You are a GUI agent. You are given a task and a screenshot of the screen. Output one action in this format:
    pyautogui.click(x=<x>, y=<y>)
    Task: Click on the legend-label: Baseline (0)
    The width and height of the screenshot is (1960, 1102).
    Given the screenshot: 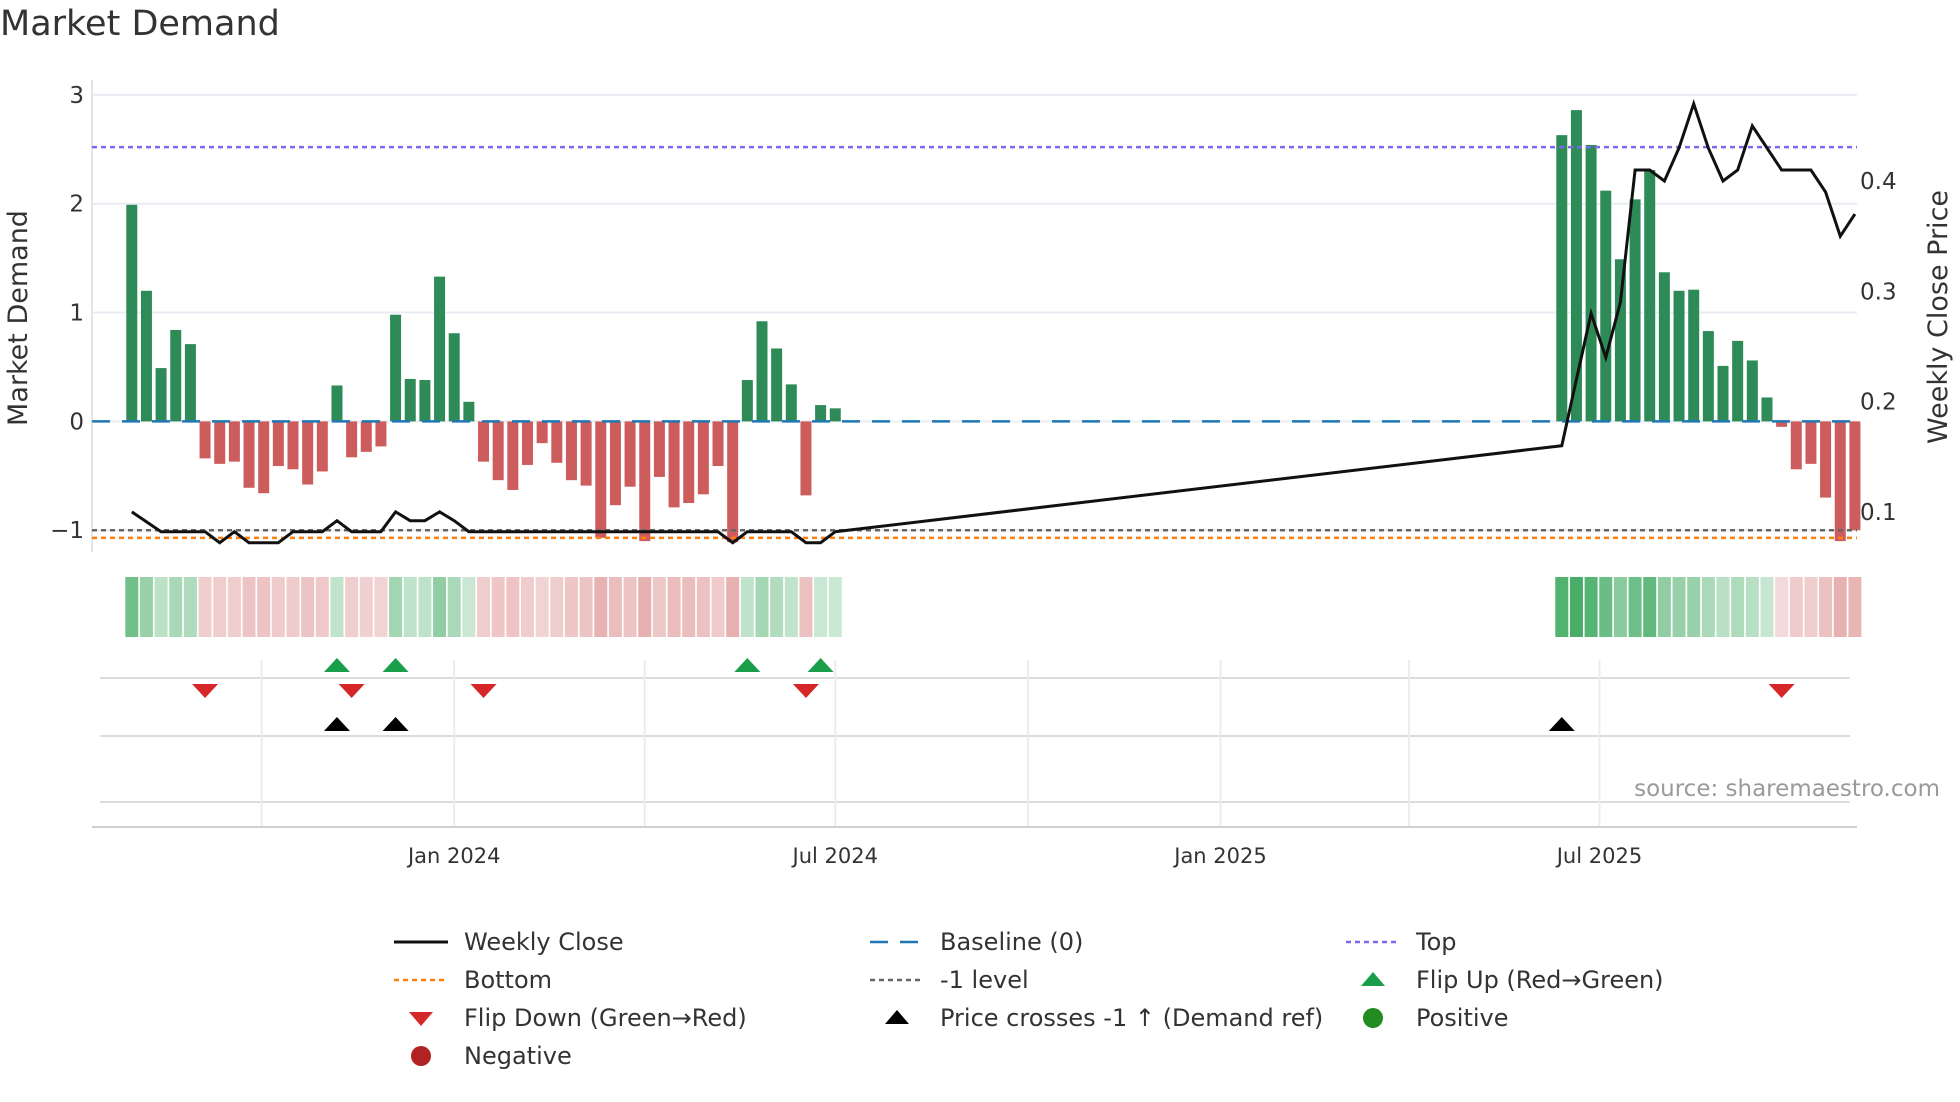 What is the action you would take?
    pyautogui.click(x=1012, y=942)
    